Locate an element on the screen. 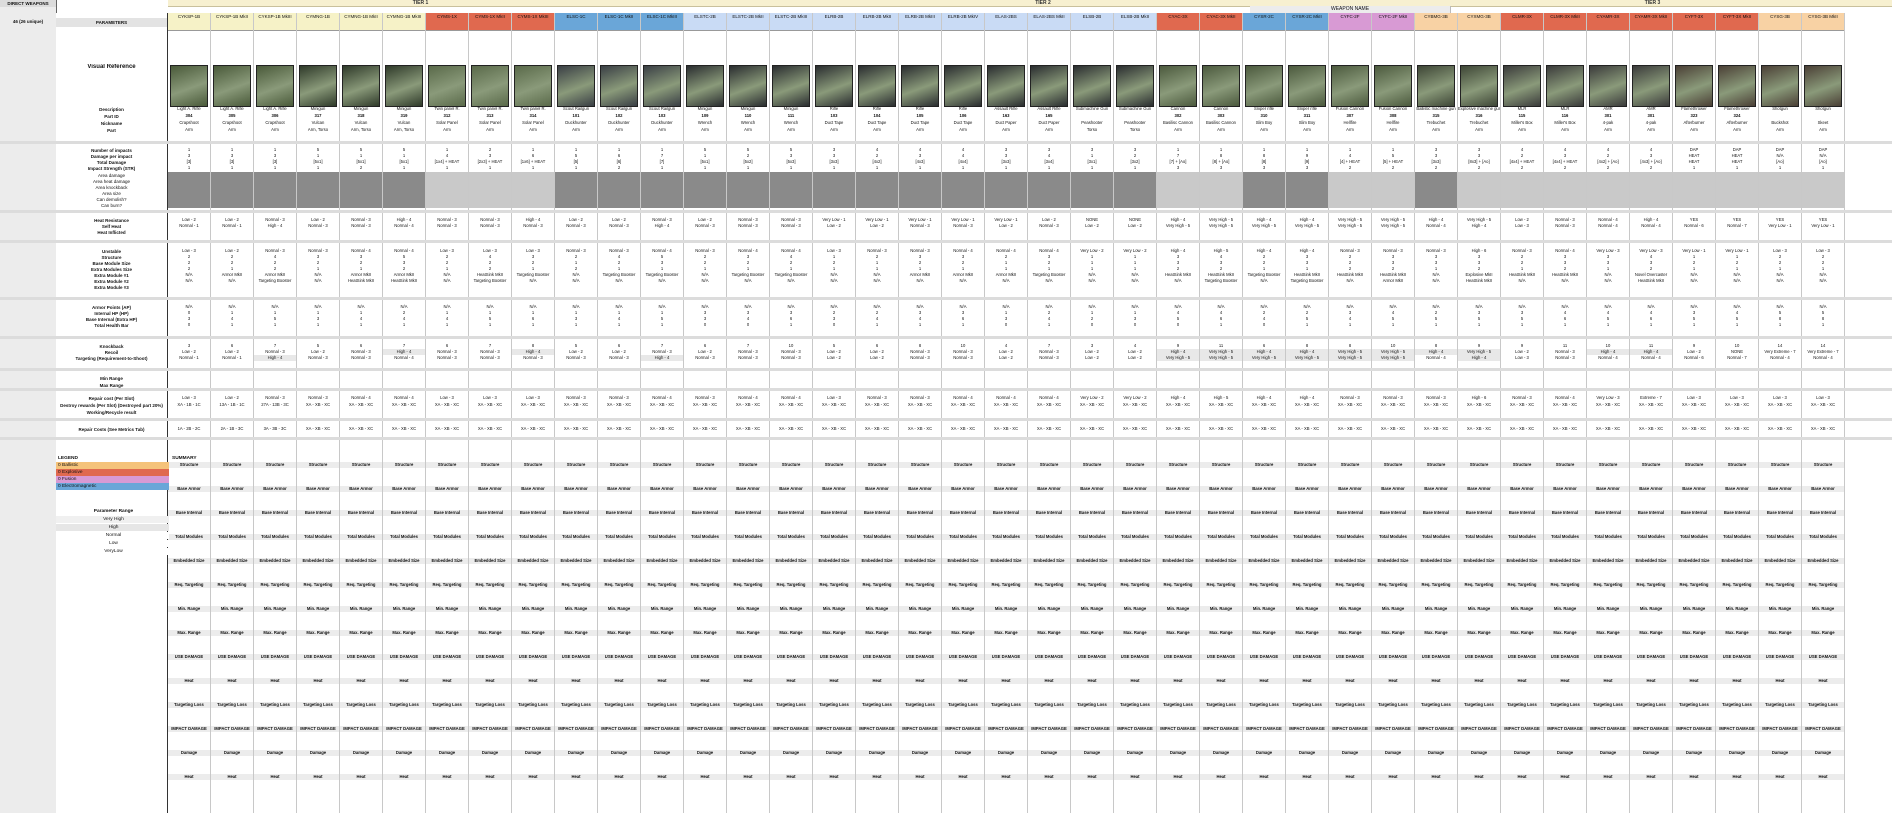 The image size is (1892, 813). weapon-code: CYMS-1X is located at coordinates (447, 22).